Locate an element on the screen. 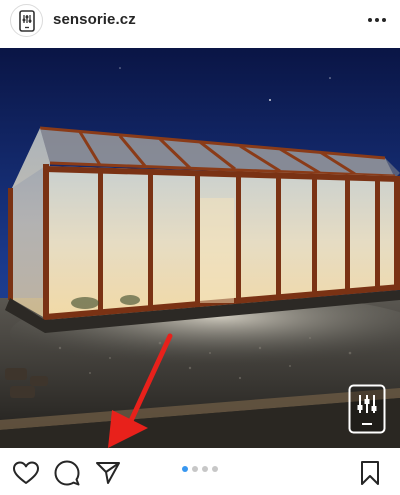 Image resolution: width=400 pixels, height=495 pixels. profile-avatar is located at coordinates (26, 20).